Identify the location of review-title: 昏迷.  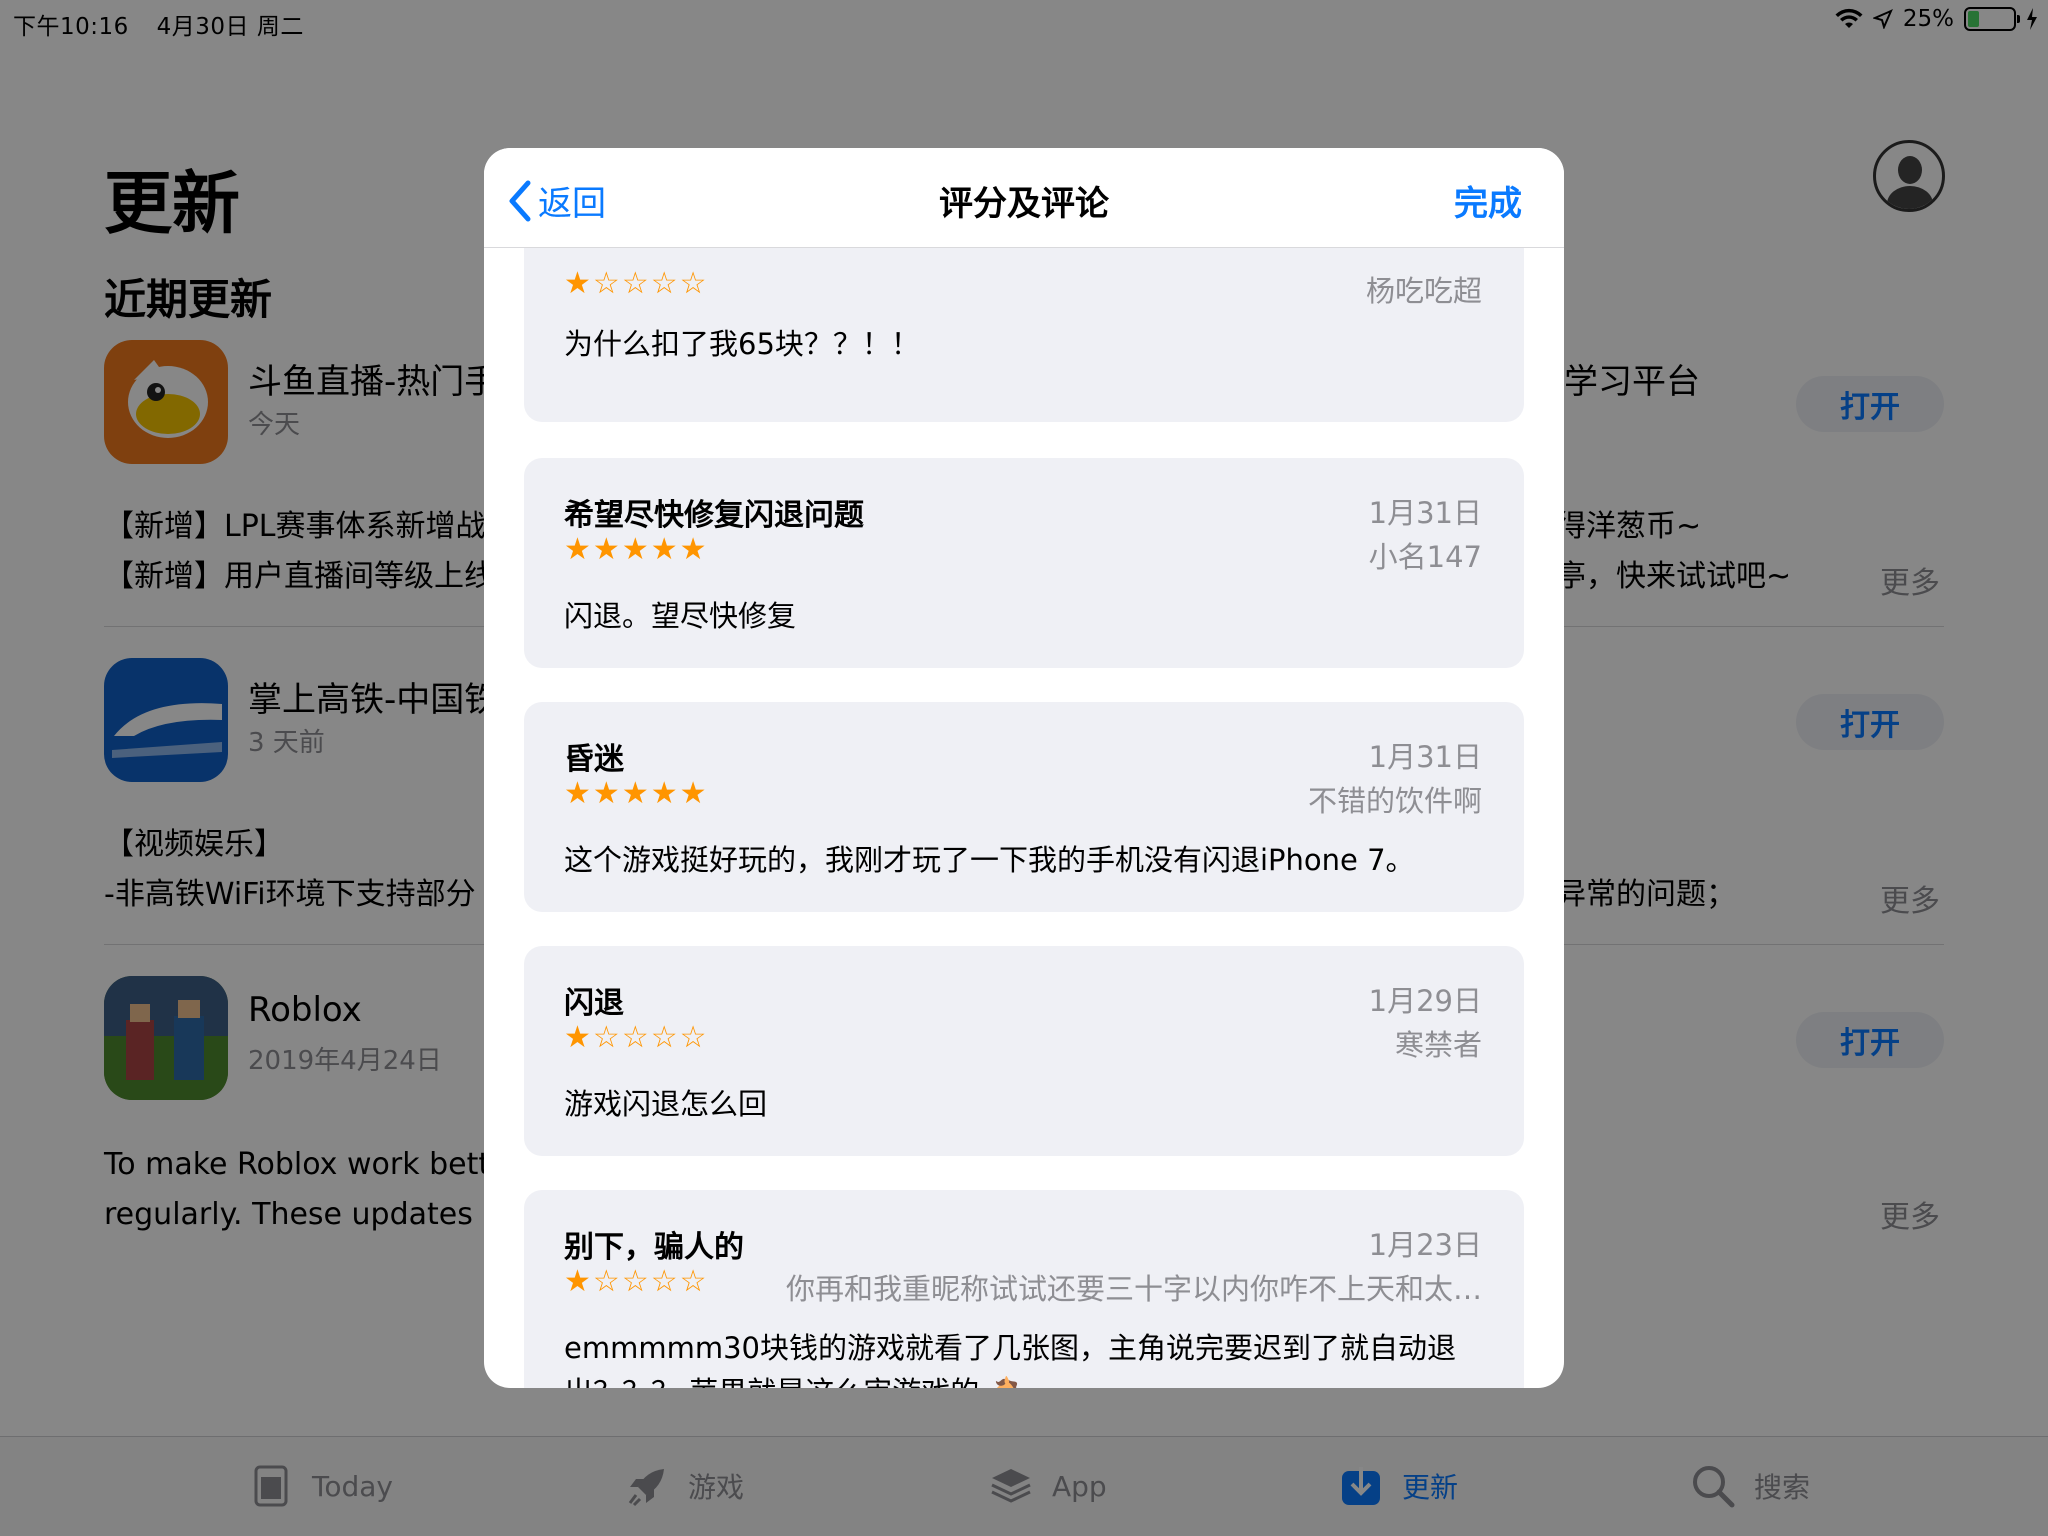
(594, 759).